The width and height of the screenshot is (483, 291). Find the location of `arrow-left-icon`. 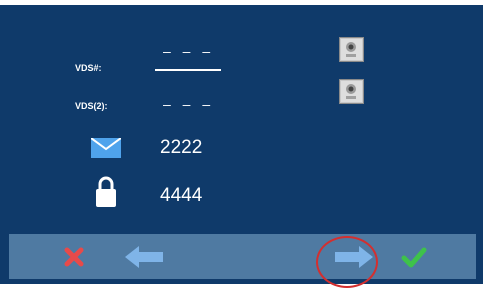

arrow-left-icon is located at coordinates (144, 256).